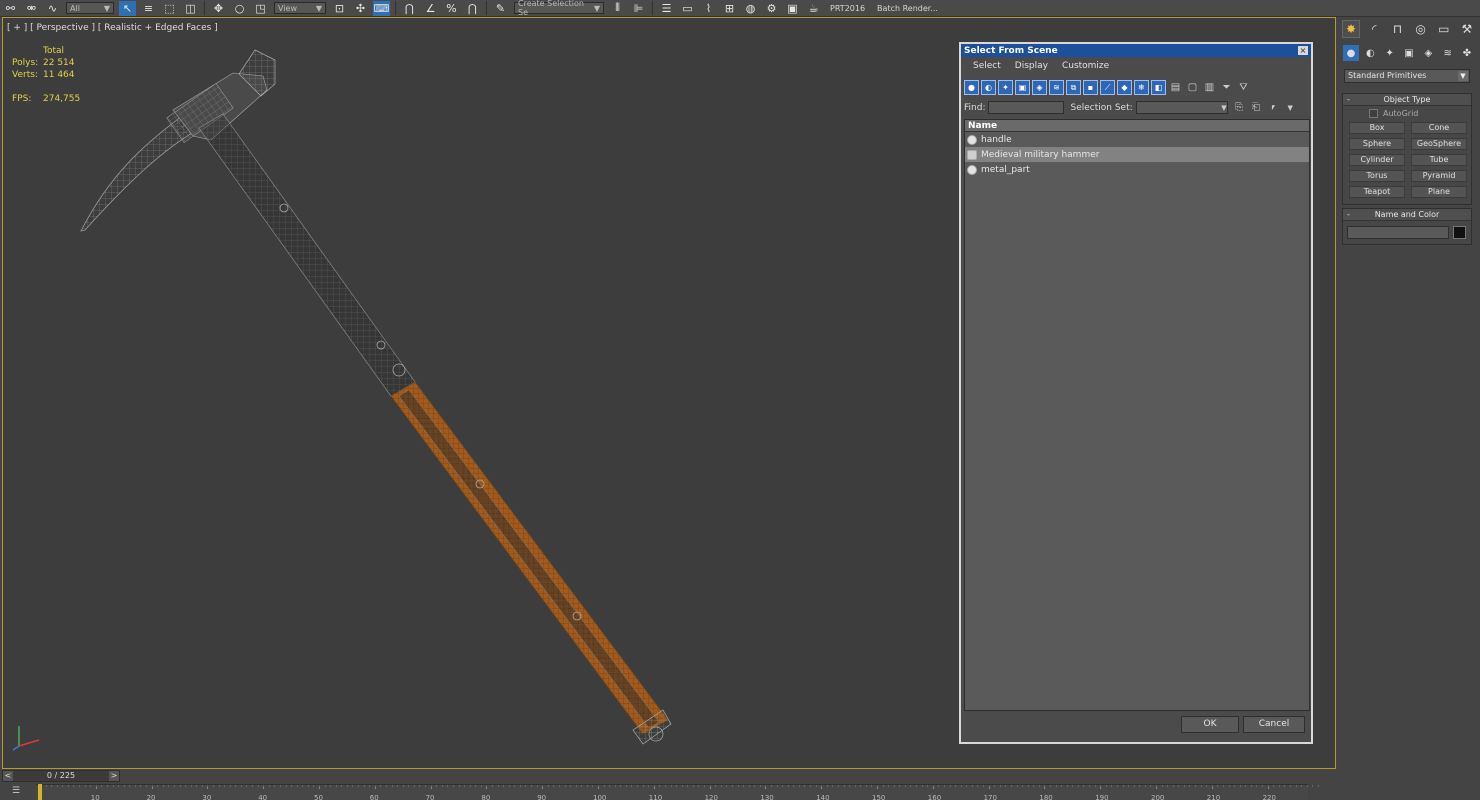  Describe the element at coordinates (617, 8) in the screenshot. I see `mirror-icon: ⫴` at that location.